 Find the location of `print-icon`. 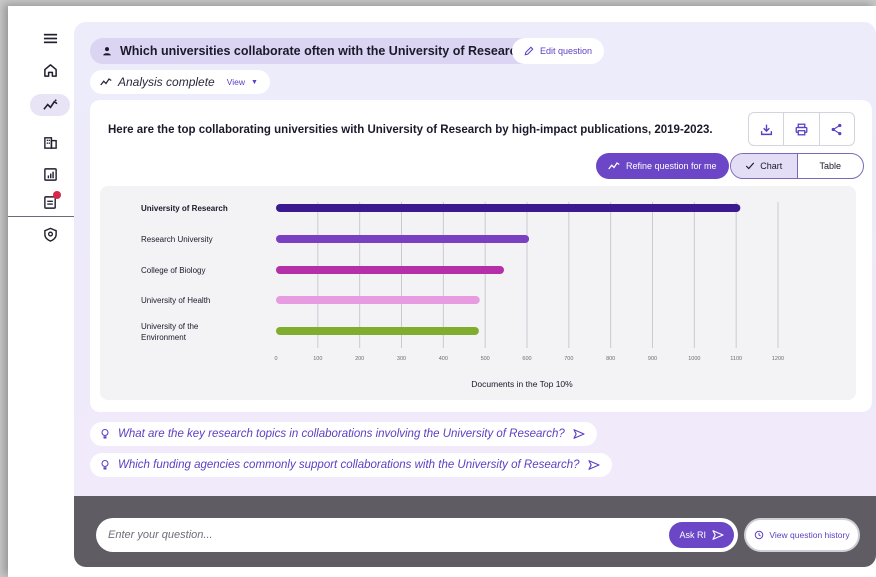

print-icon is located at coordinates (801, 129).